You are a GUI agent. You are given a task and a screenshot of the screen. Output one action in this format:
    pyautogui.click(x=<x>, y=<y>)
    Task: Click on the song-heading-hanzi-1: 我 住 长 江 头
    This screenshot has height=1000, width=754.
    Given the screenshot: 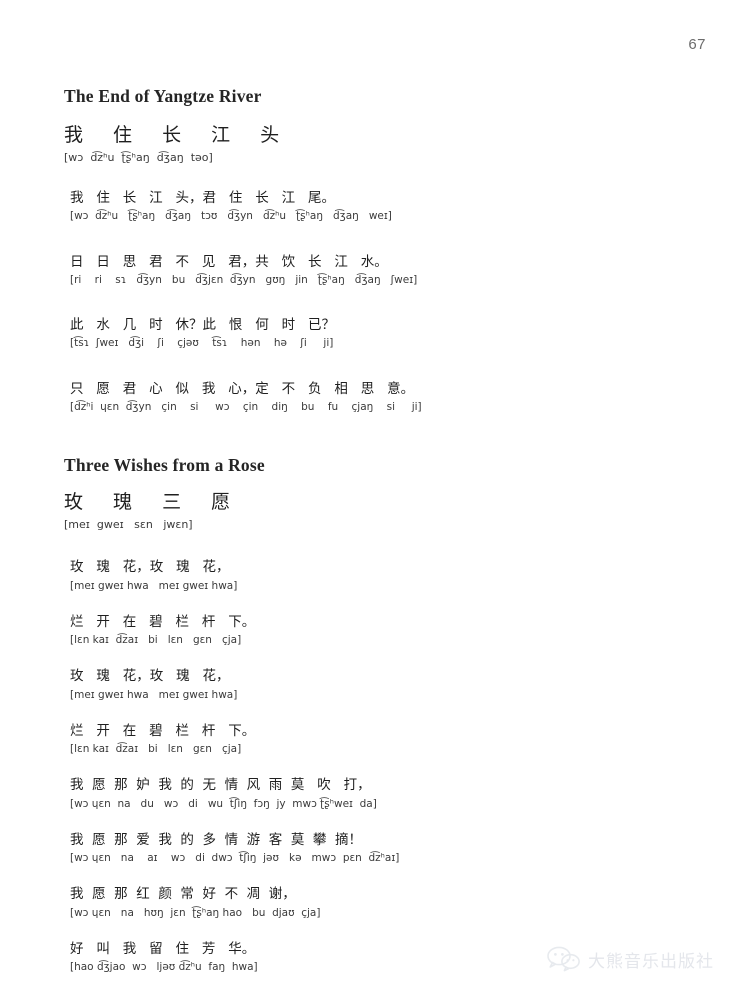 What is the action you would take?
    pyautogui.click(x=178, y=135)
    